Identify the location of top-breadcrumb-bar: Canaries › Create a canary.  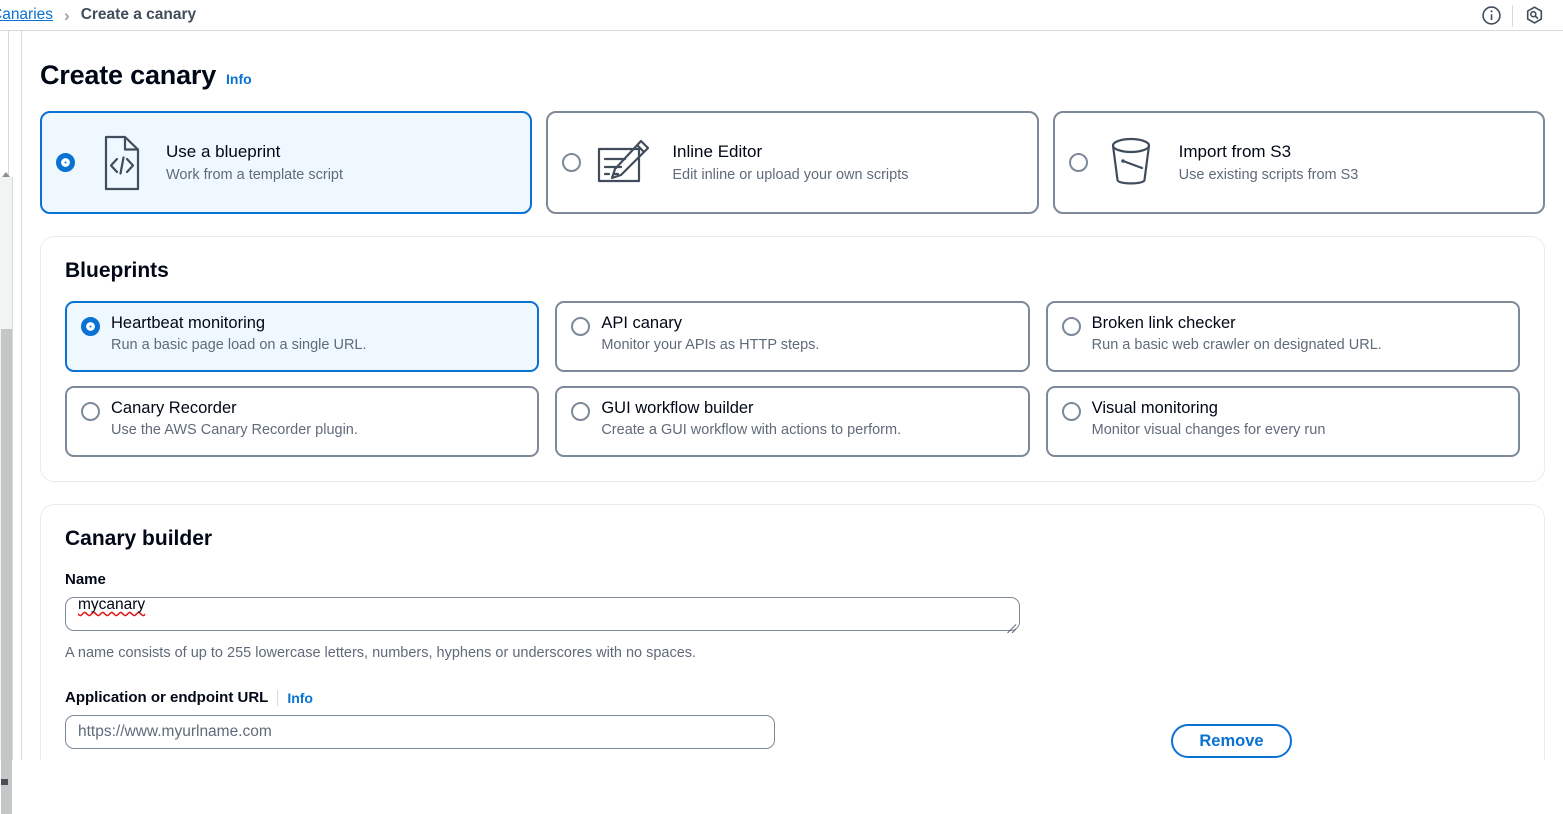
(781, 15).